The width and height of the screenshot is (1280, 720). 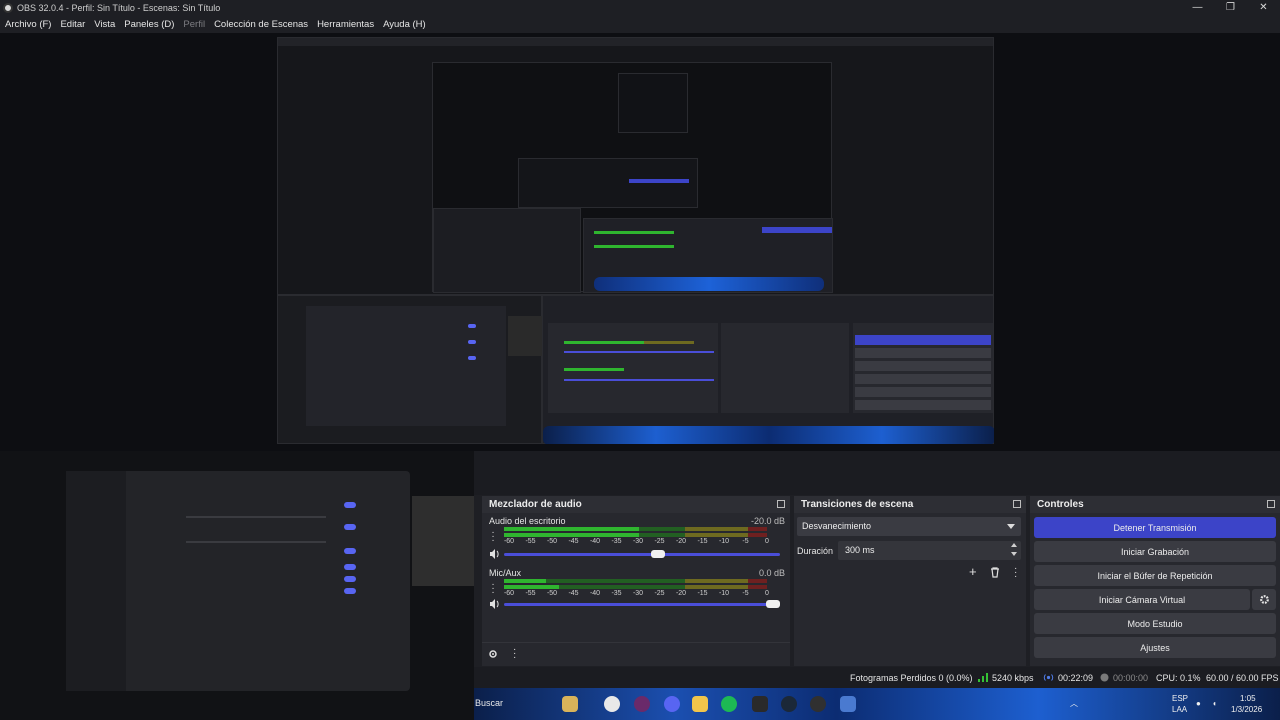 I want to click on meter-tick-label: -55, so click(x=530, y=541).